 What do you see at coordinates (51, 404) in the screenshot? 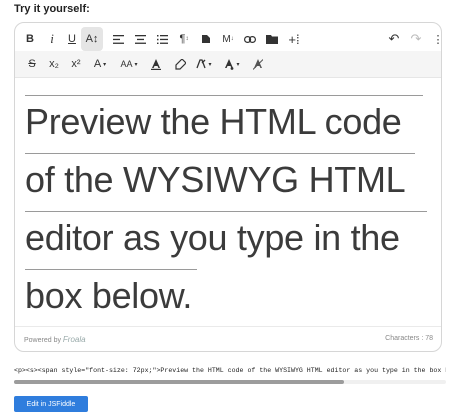
I see `edit-in-jsfiddle-button: Edit in JSFiddle` at bounding box center [51, 404].